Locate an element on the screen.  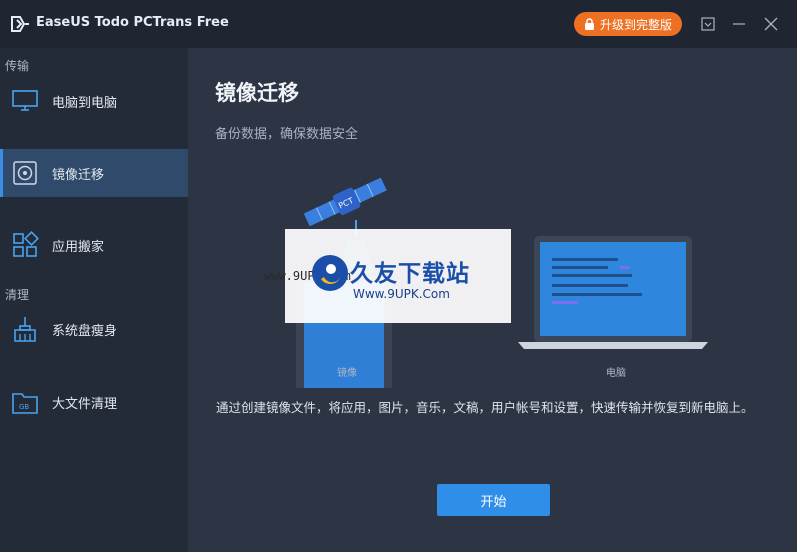
sidebar-item-system-slim: 系统盘瘦身 is located at coordinates (94, 329).